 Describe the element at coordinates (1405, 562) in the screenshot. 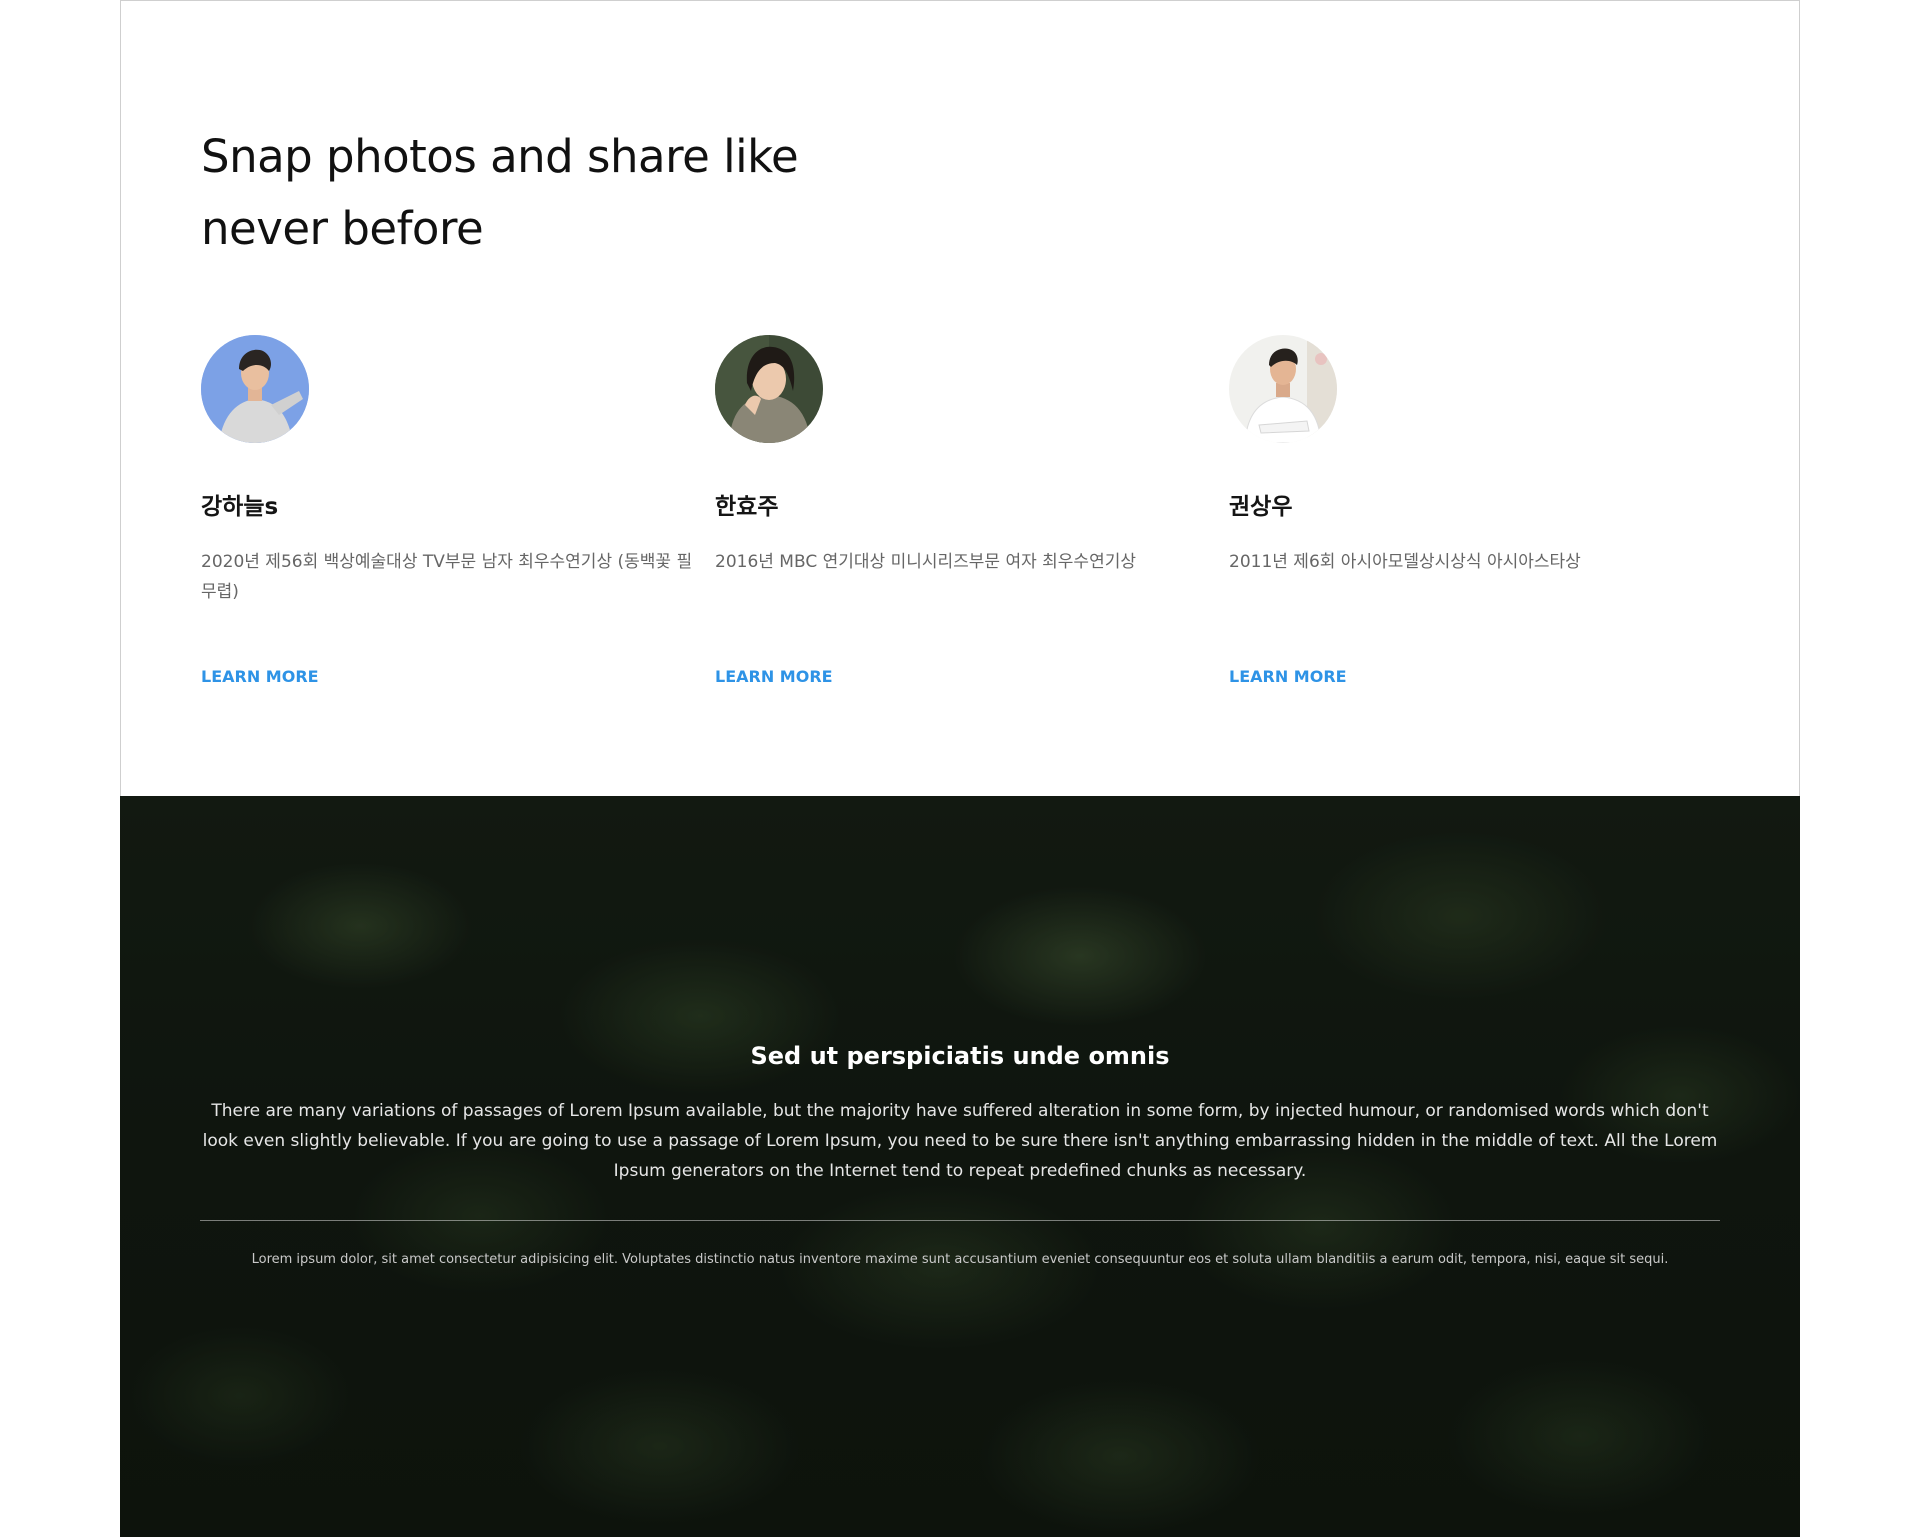

I see `profile-description: 2011년 제6회 아시아모델상시상식 아시아스타상` at that location.